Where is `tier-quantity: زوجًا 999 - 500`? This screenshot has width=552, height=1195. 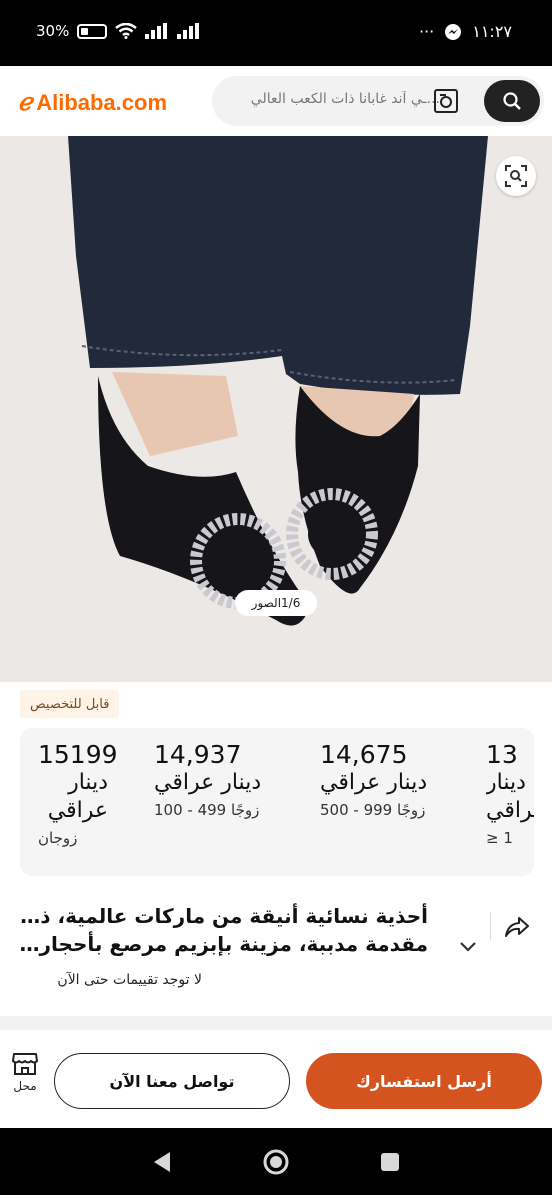
tier-quantity: زوجًا 999 - 500 is located at coordinates (373, 810).